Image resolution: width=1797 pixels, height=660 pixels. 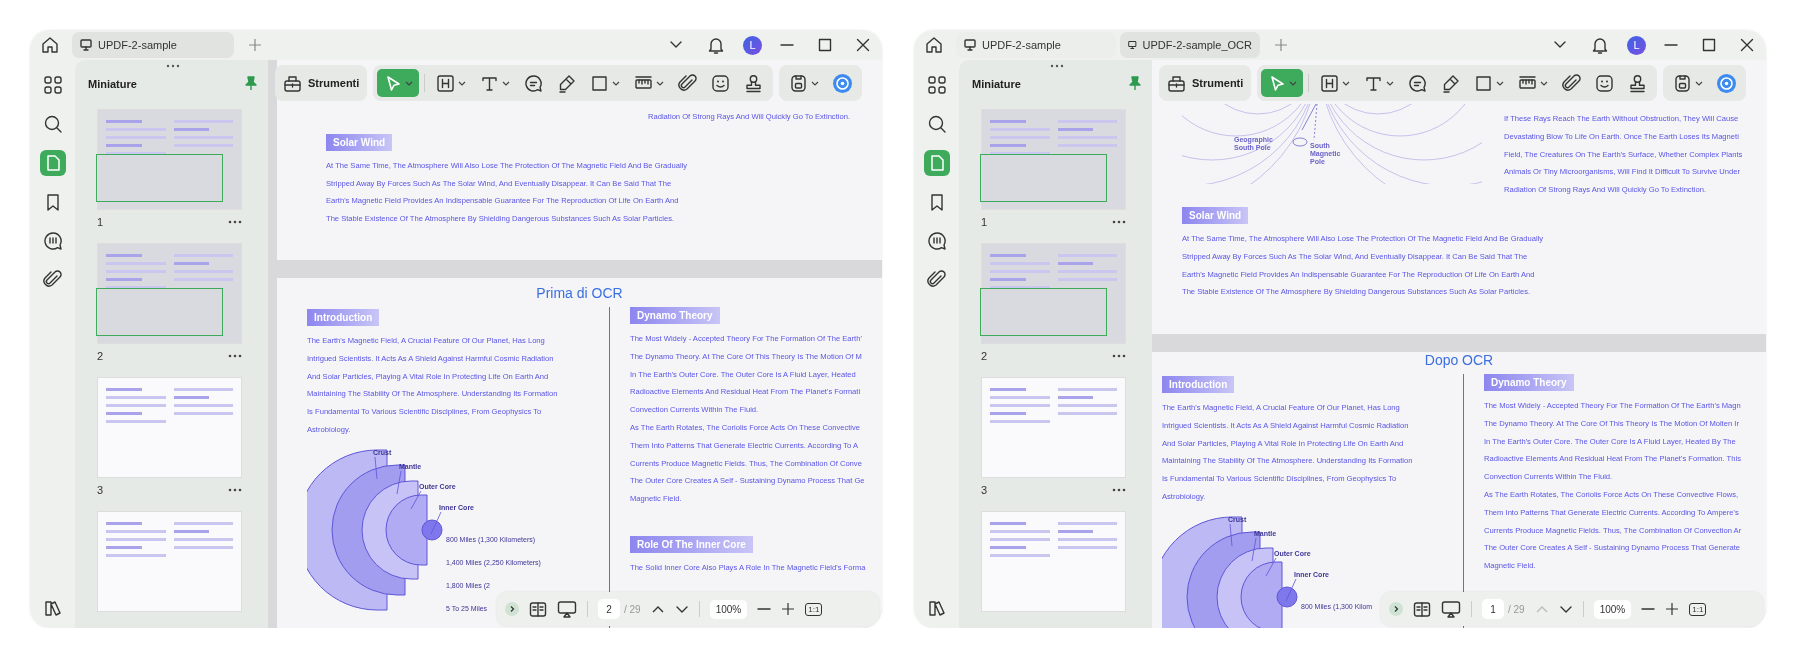 What do you see at coordinates (100, 490) in the screenshot?
I see `page-number: 3` at bounding box center [100, 490].